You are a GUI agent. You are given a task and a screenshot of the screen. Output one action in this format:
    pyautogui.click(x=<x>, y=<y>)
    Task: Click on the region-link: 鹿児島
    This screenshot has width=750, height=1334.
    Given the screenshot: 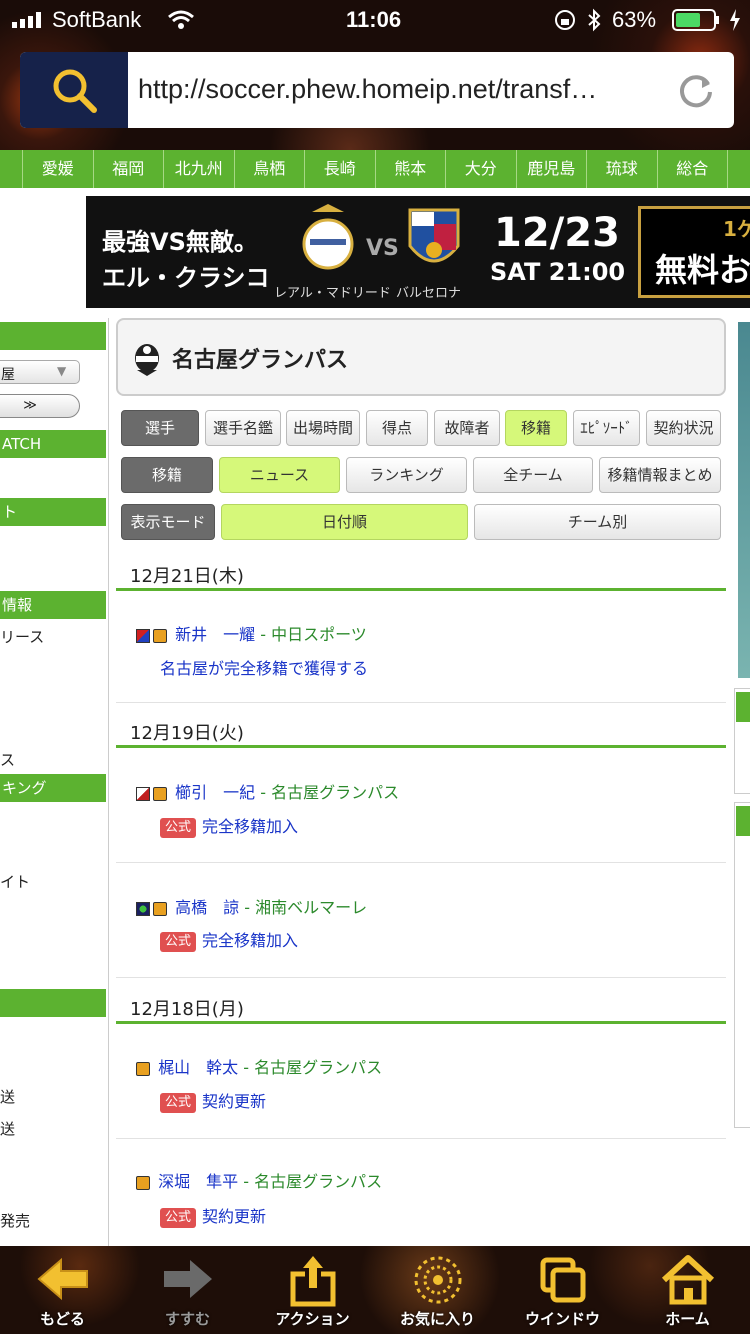 What is the action you would take?
    pyautogui.click(x=551, y=169)
    